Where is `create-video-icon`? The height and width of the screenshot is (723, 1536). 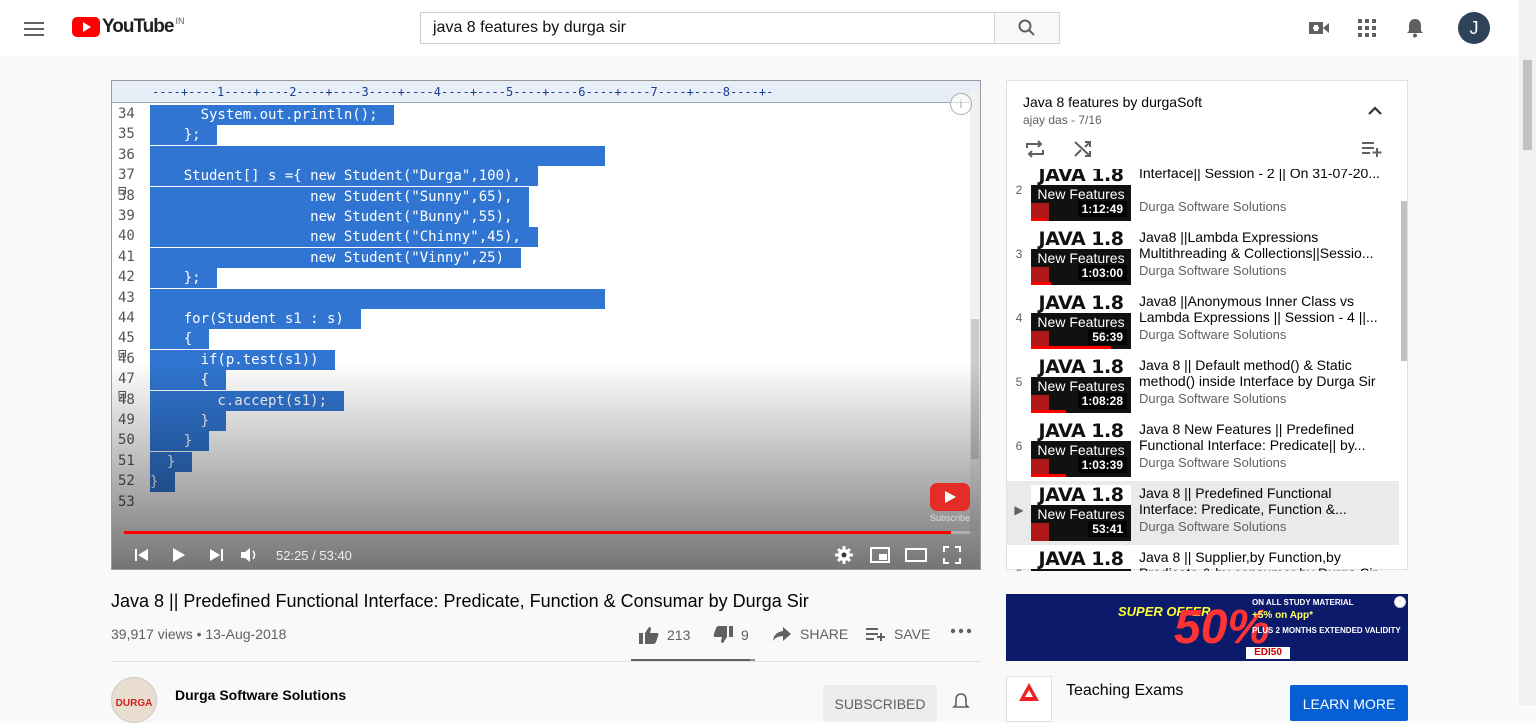
create-video-icon is located at coordinates (1319, 28).